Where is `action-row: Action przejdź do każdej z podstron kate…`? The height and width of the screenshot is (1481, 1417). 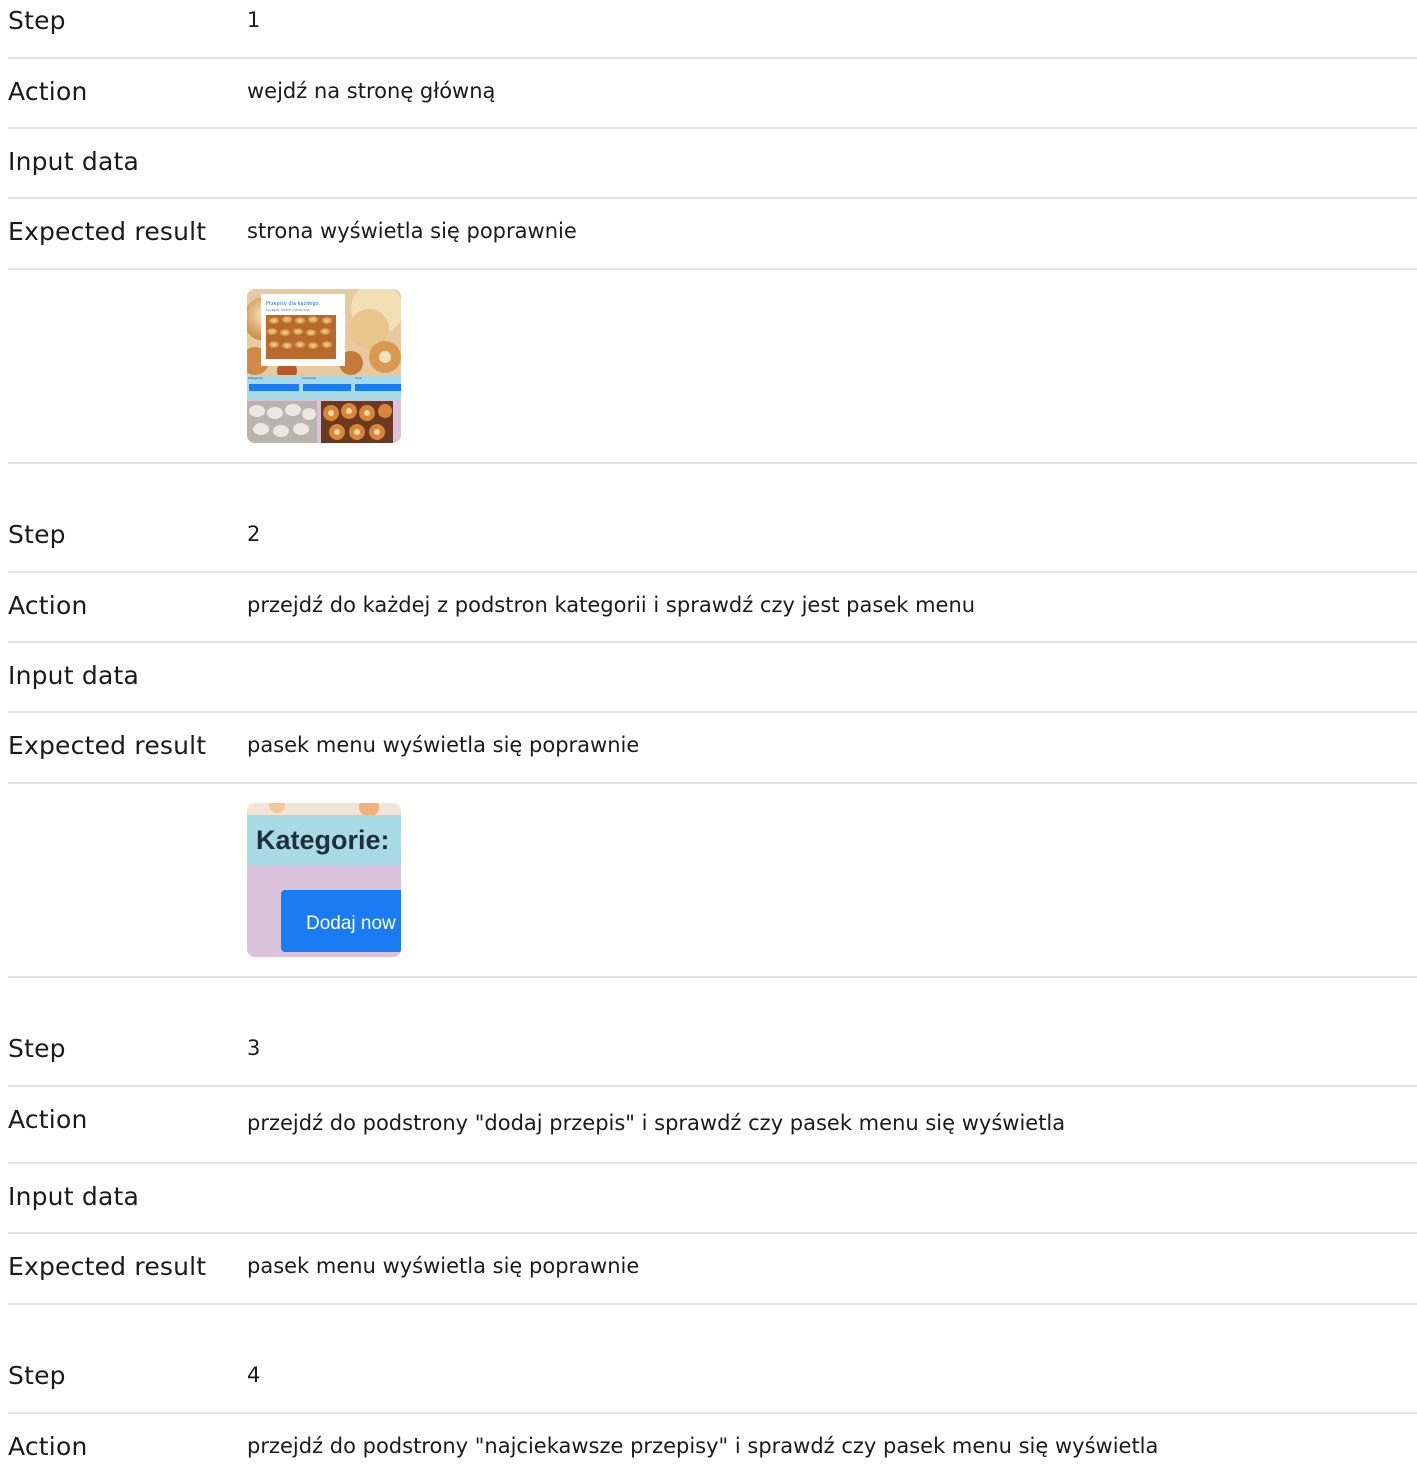 action-row: Action przejdź do każdej z podstron kate… is located at coordinates (712, 608).